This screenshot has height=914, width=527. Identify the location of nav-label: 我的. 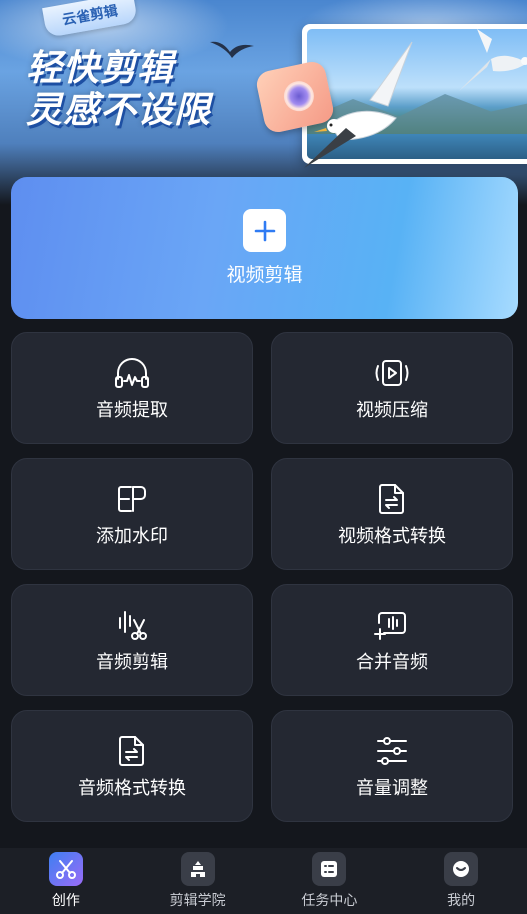
(461, 901).